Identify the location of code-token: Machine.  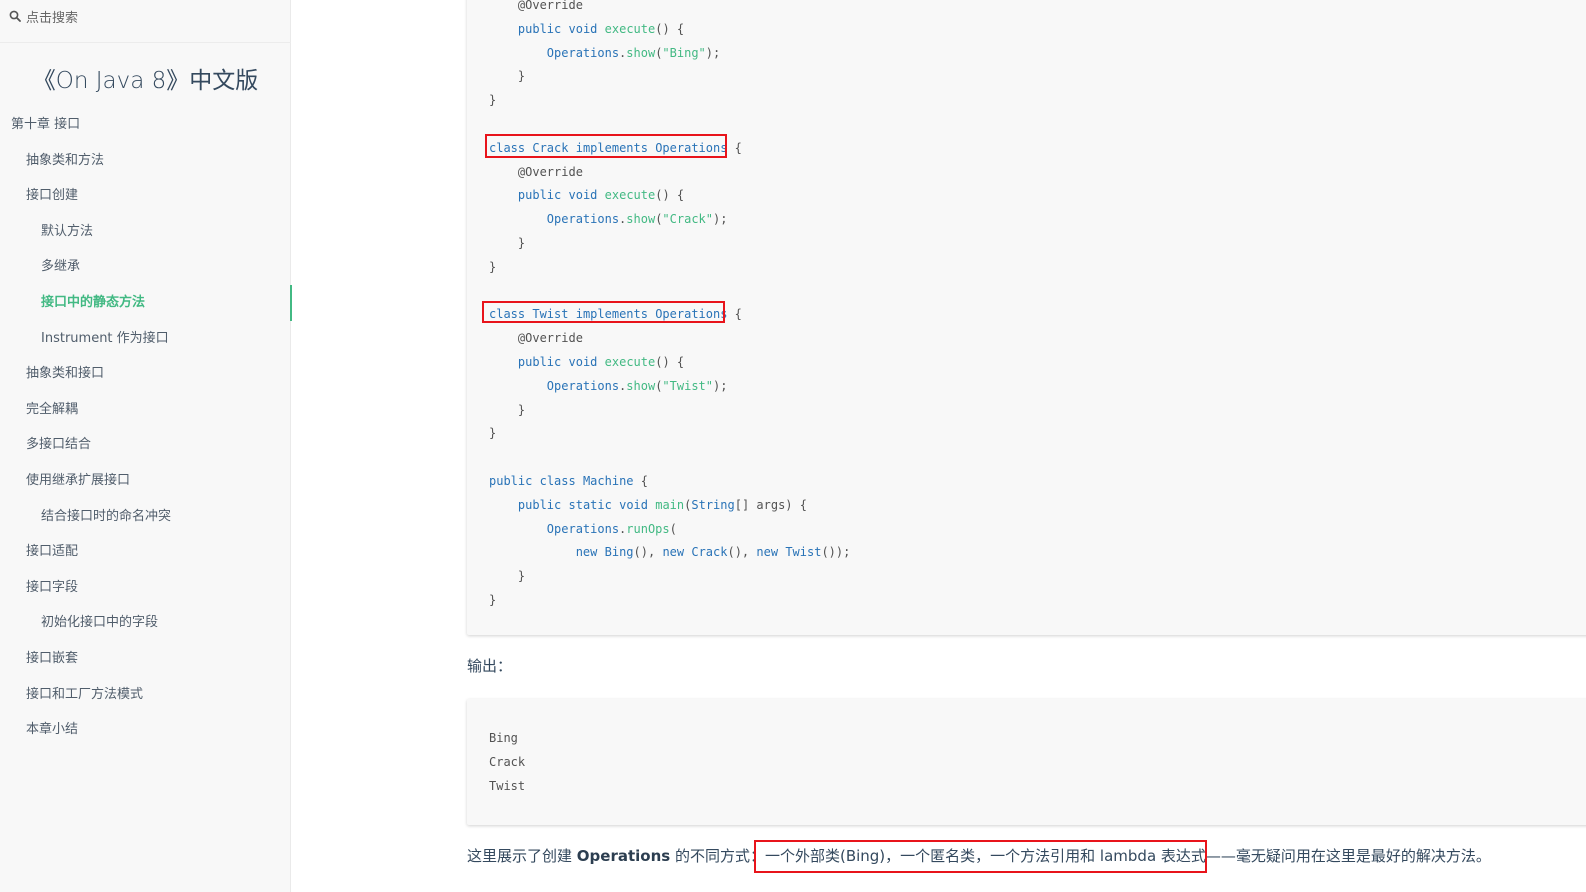
(608, 480).